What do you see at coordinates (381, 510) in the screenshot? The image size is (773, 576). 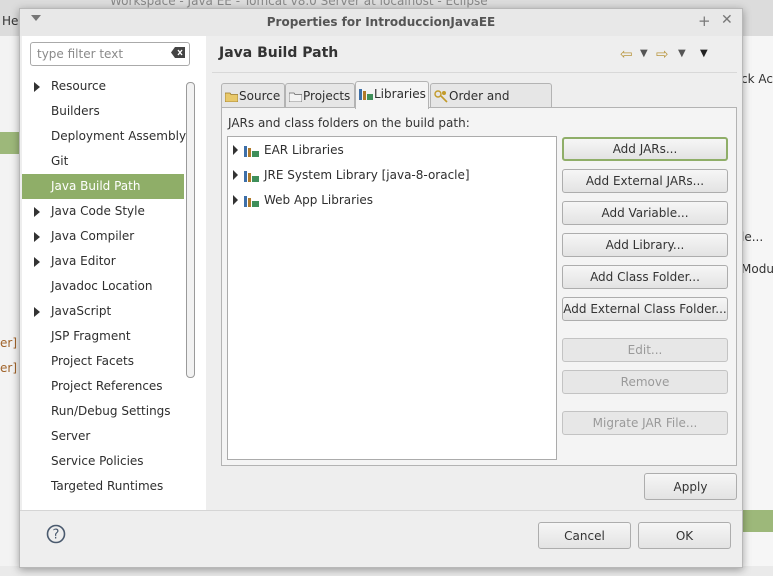 I see `footer-separator` at bounding box center [381, 510].